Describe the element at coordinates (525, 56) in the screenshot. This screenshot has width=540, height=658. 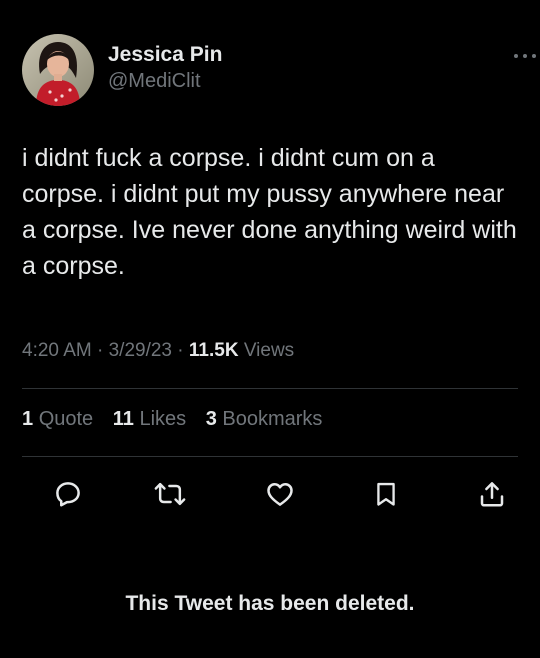
I see `more-options-icon` at that location.